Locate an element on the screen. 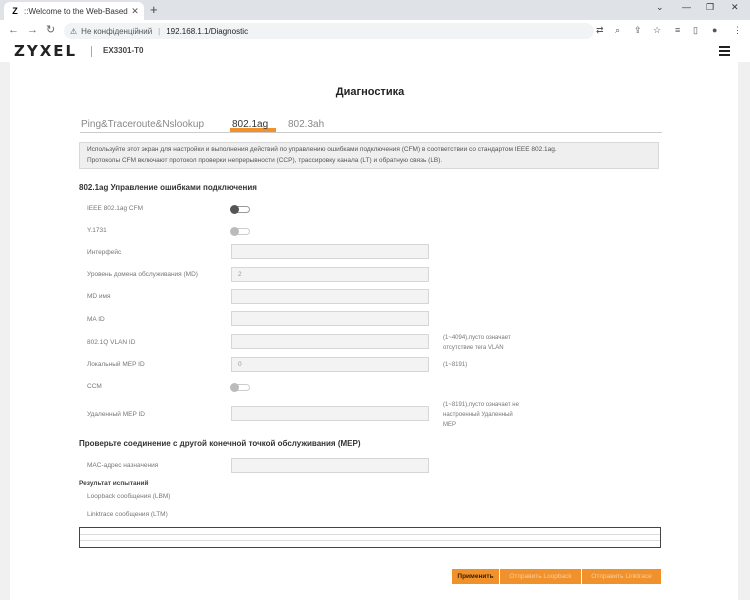  close-window-icon: ✕ is located at coordinates (735, 7).